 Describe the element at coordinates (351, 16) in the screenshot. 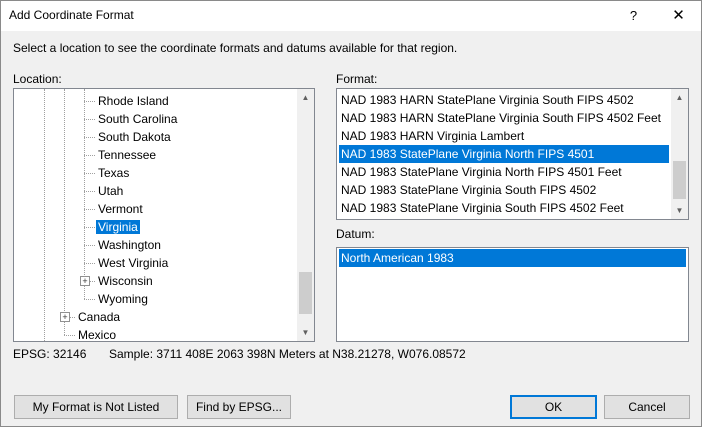

I see `title-bar: Add Coordinate Format ? ✕` at that location.